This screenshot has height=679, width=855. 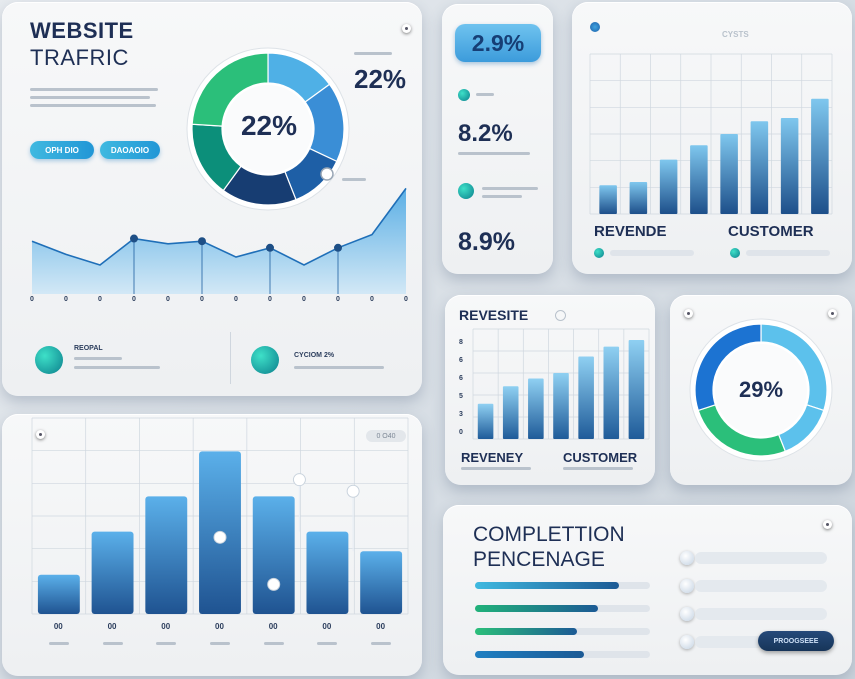 I want to click on stat-a-label: REOPAL, so click(x=88, y=348).